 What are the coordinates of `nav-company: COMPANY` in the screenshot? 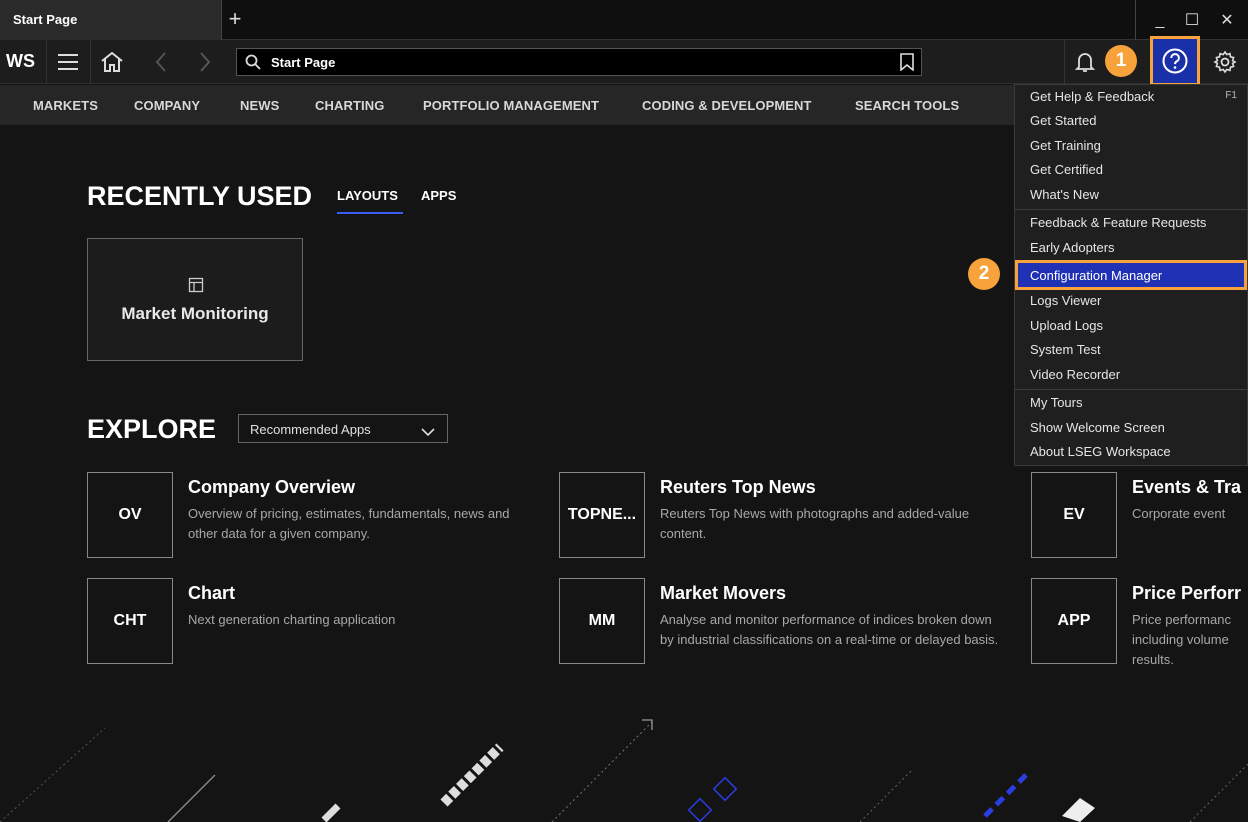 It's located at (167, 105).